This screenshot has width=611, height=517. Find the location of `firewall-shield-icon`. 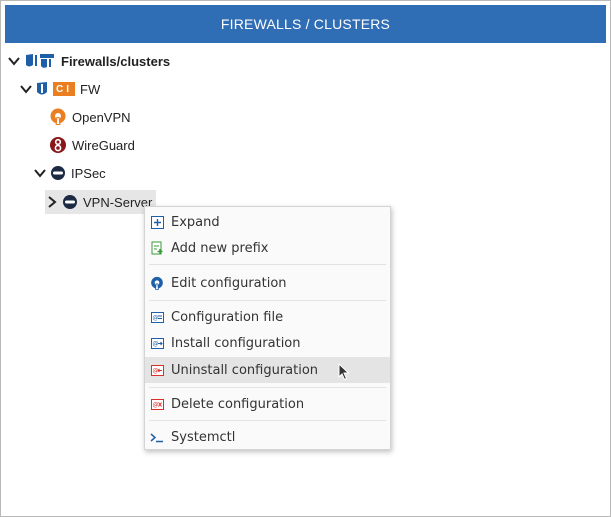

firewall-shield-icon is located at coordinates (42, 89).